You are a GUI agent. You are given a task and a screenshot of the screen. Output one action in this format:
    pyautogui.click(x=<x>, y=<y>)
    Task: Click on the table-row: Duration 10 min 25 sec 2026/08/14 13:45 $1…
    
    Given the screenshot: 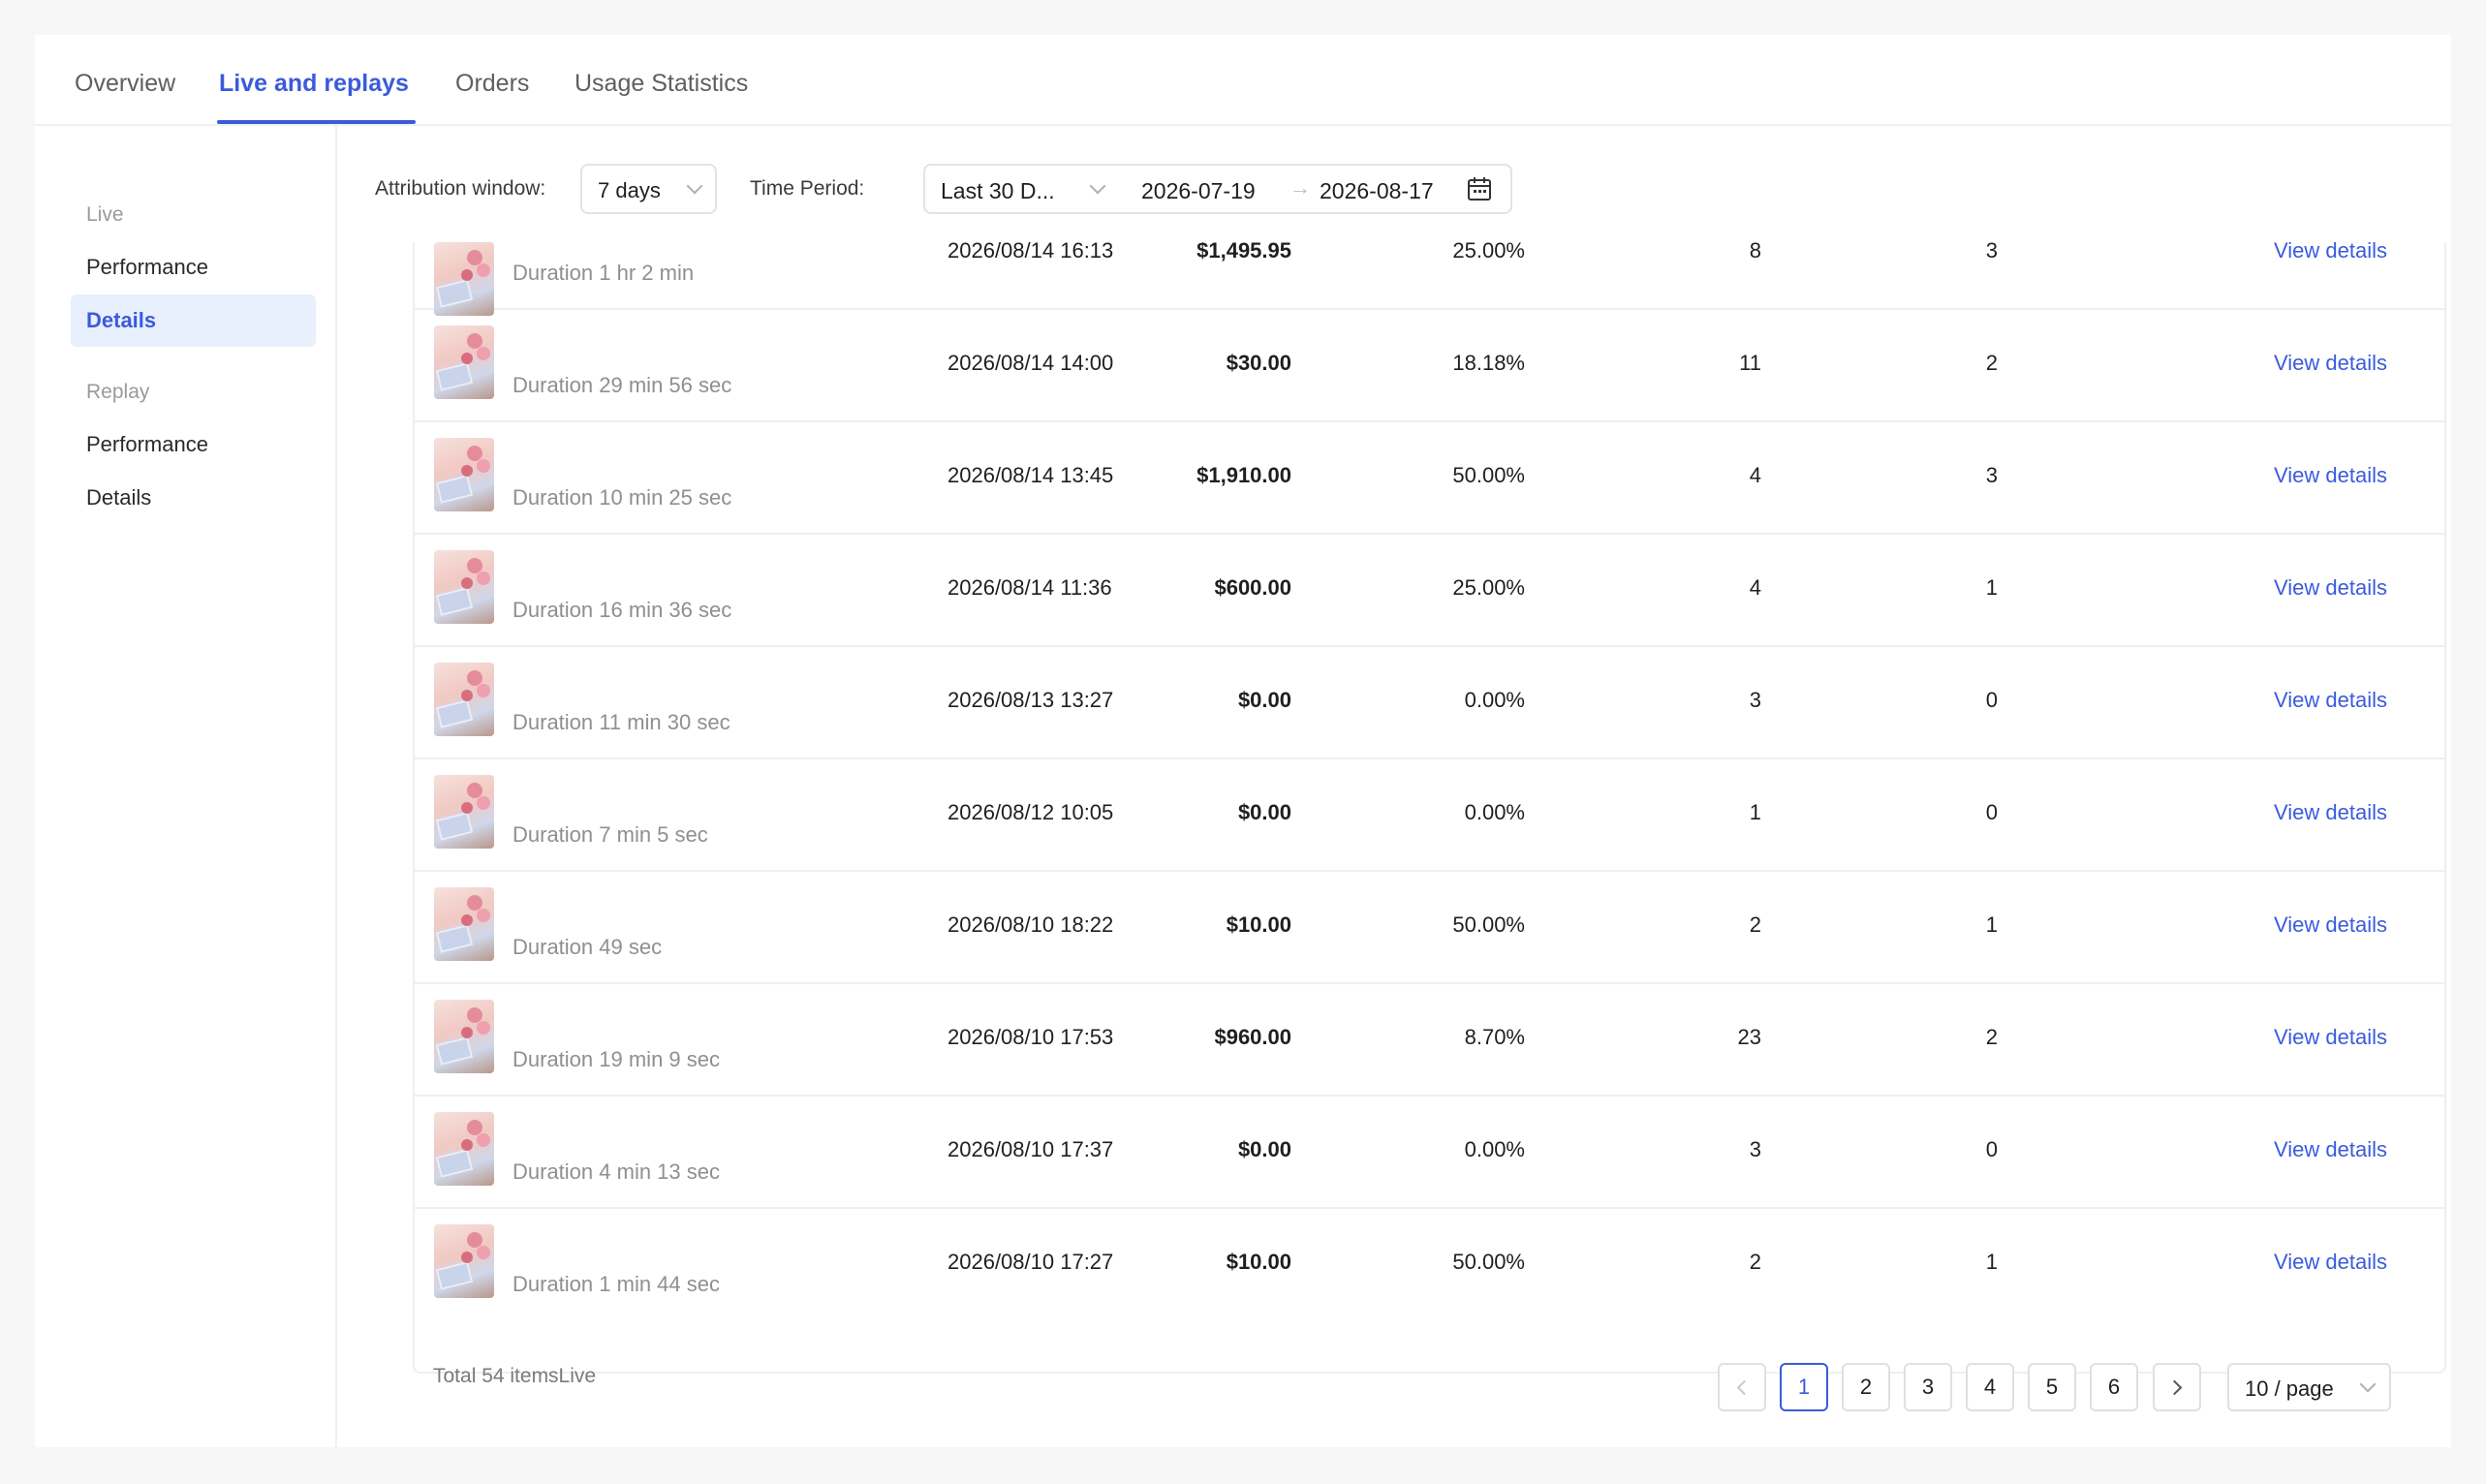 What is the action you would take?
    pyautogui.click(x=1429, y=478)
    